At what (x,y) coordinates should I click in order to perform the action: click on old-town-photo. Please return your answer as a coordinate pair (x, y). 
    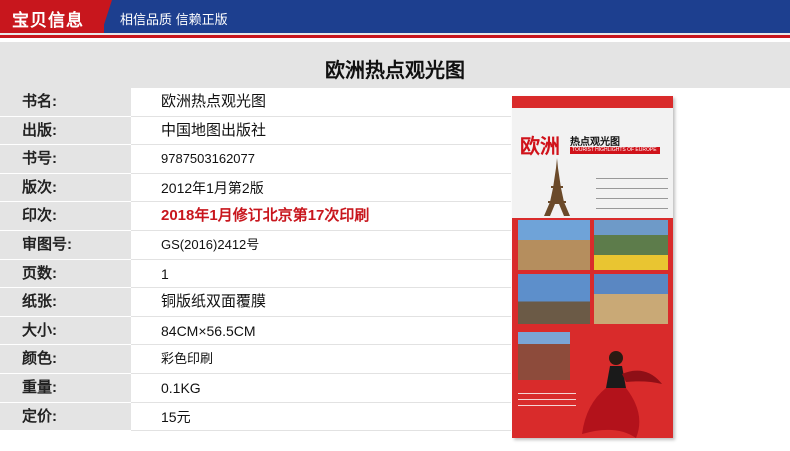
    Looking at the image, I should click on (544, 356).